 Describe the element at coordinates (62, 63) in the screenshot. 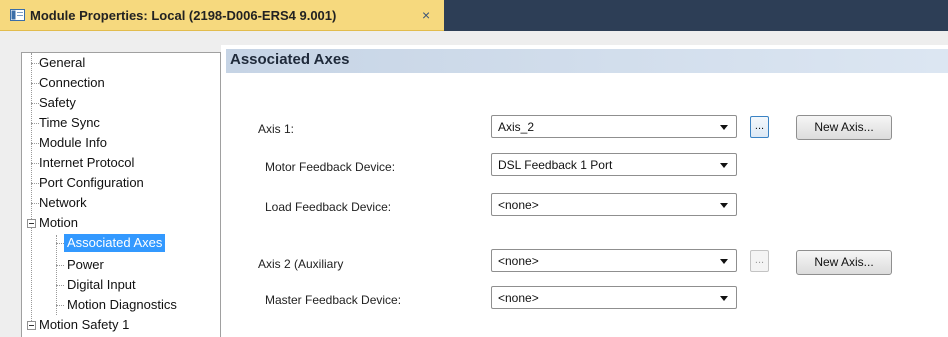

I see `tree-item-general: General` at that location.